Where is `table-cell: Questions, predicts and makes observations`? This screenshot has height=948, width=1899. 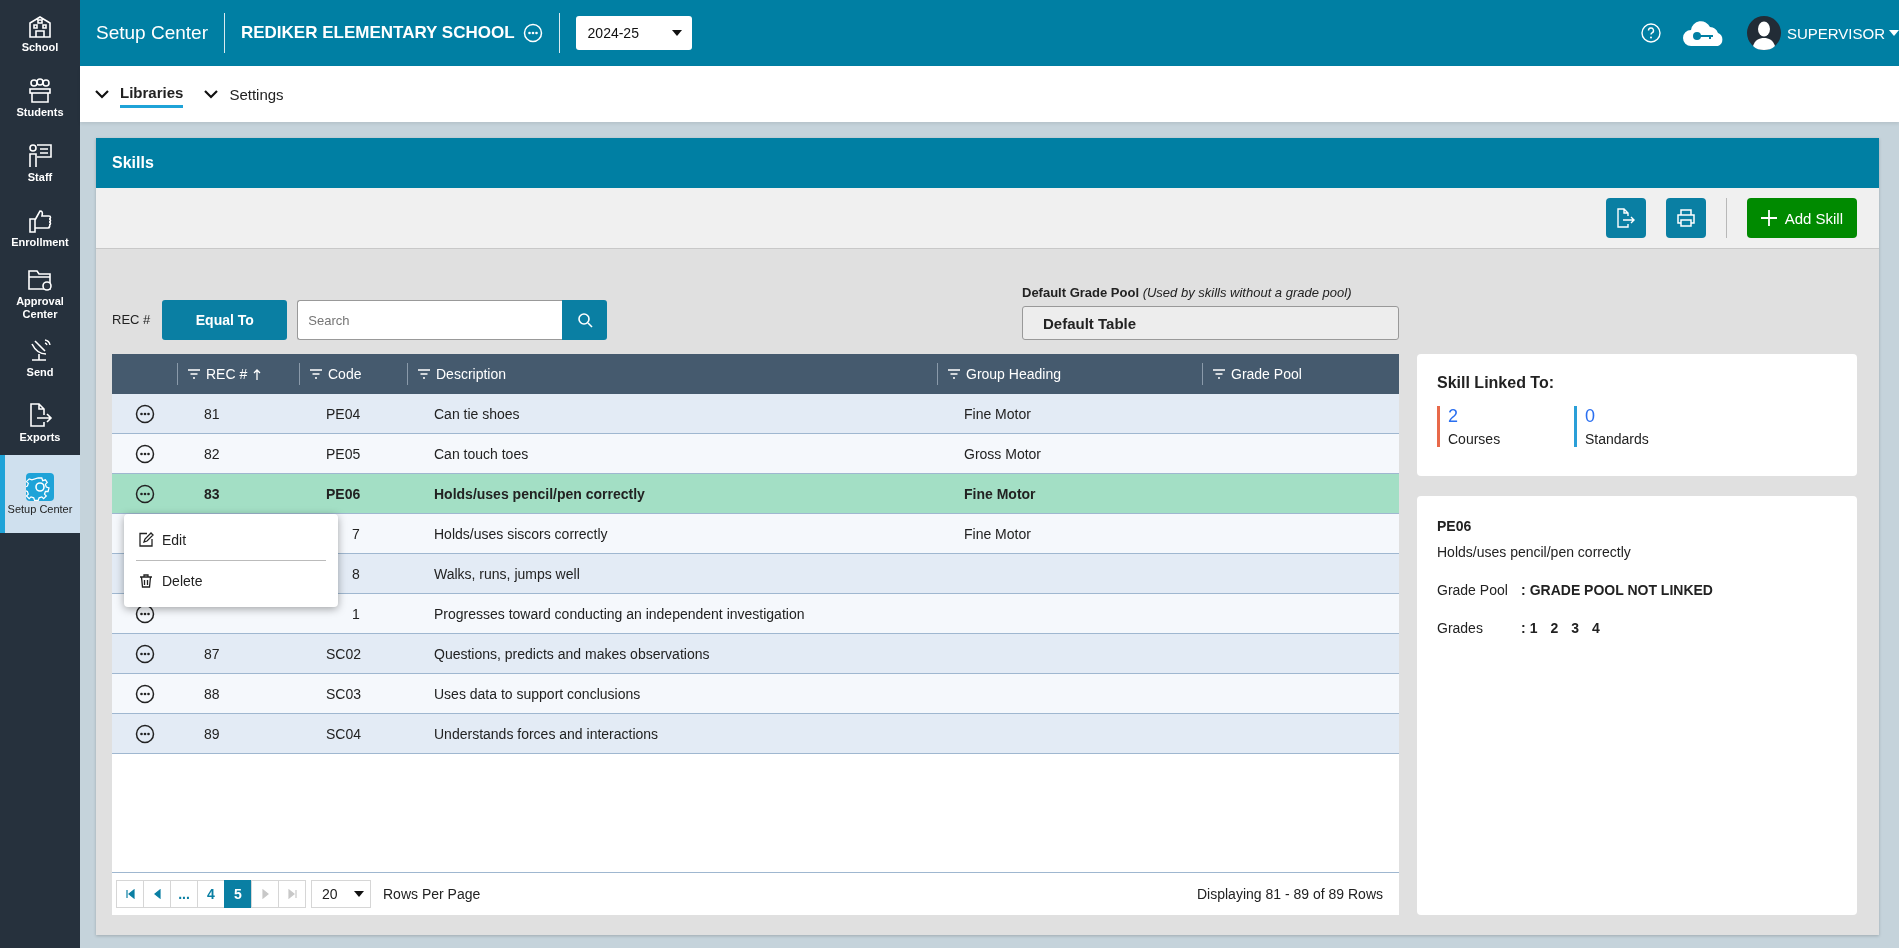
table-cell: Questions, predicts and makes observations is located at coordinates (572, 653).